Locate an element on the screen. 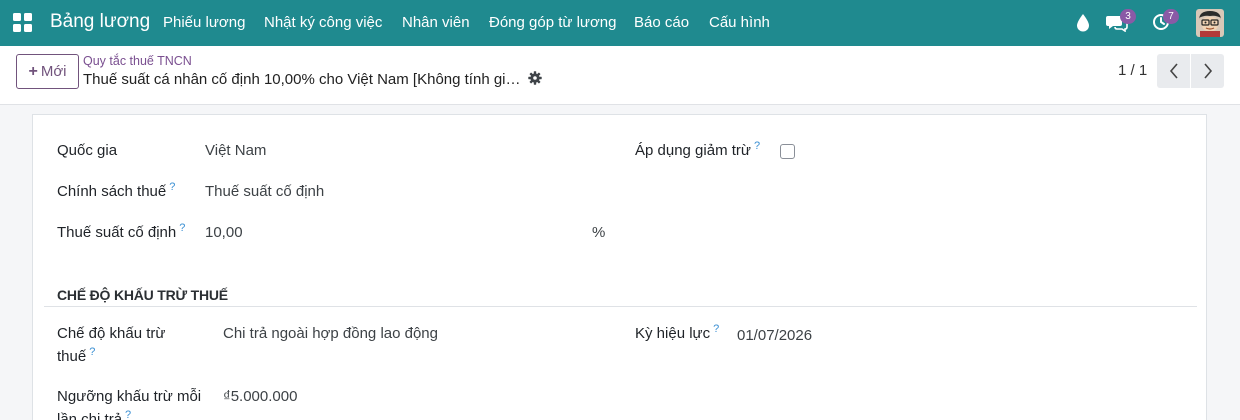 The width and height of the screenshot is (1240, 420). apps-grid-icon is located at coordinates (23, 23).